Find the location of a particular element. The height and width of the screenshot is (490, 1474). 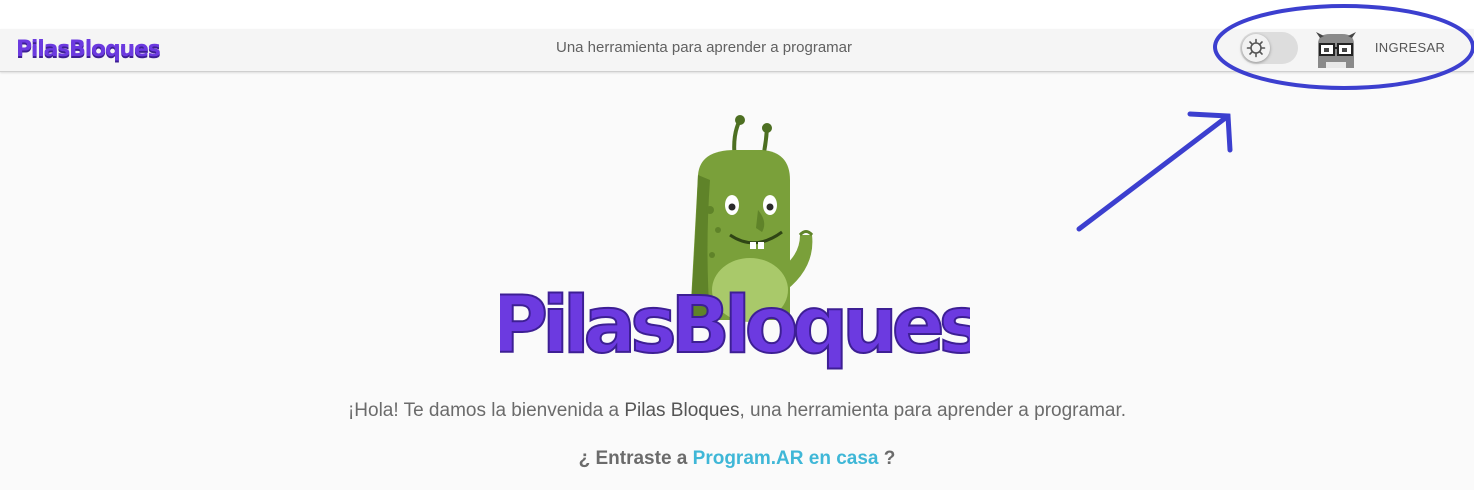

question-text-before: ¿ Entraste a is located at coordinates (635, 458).